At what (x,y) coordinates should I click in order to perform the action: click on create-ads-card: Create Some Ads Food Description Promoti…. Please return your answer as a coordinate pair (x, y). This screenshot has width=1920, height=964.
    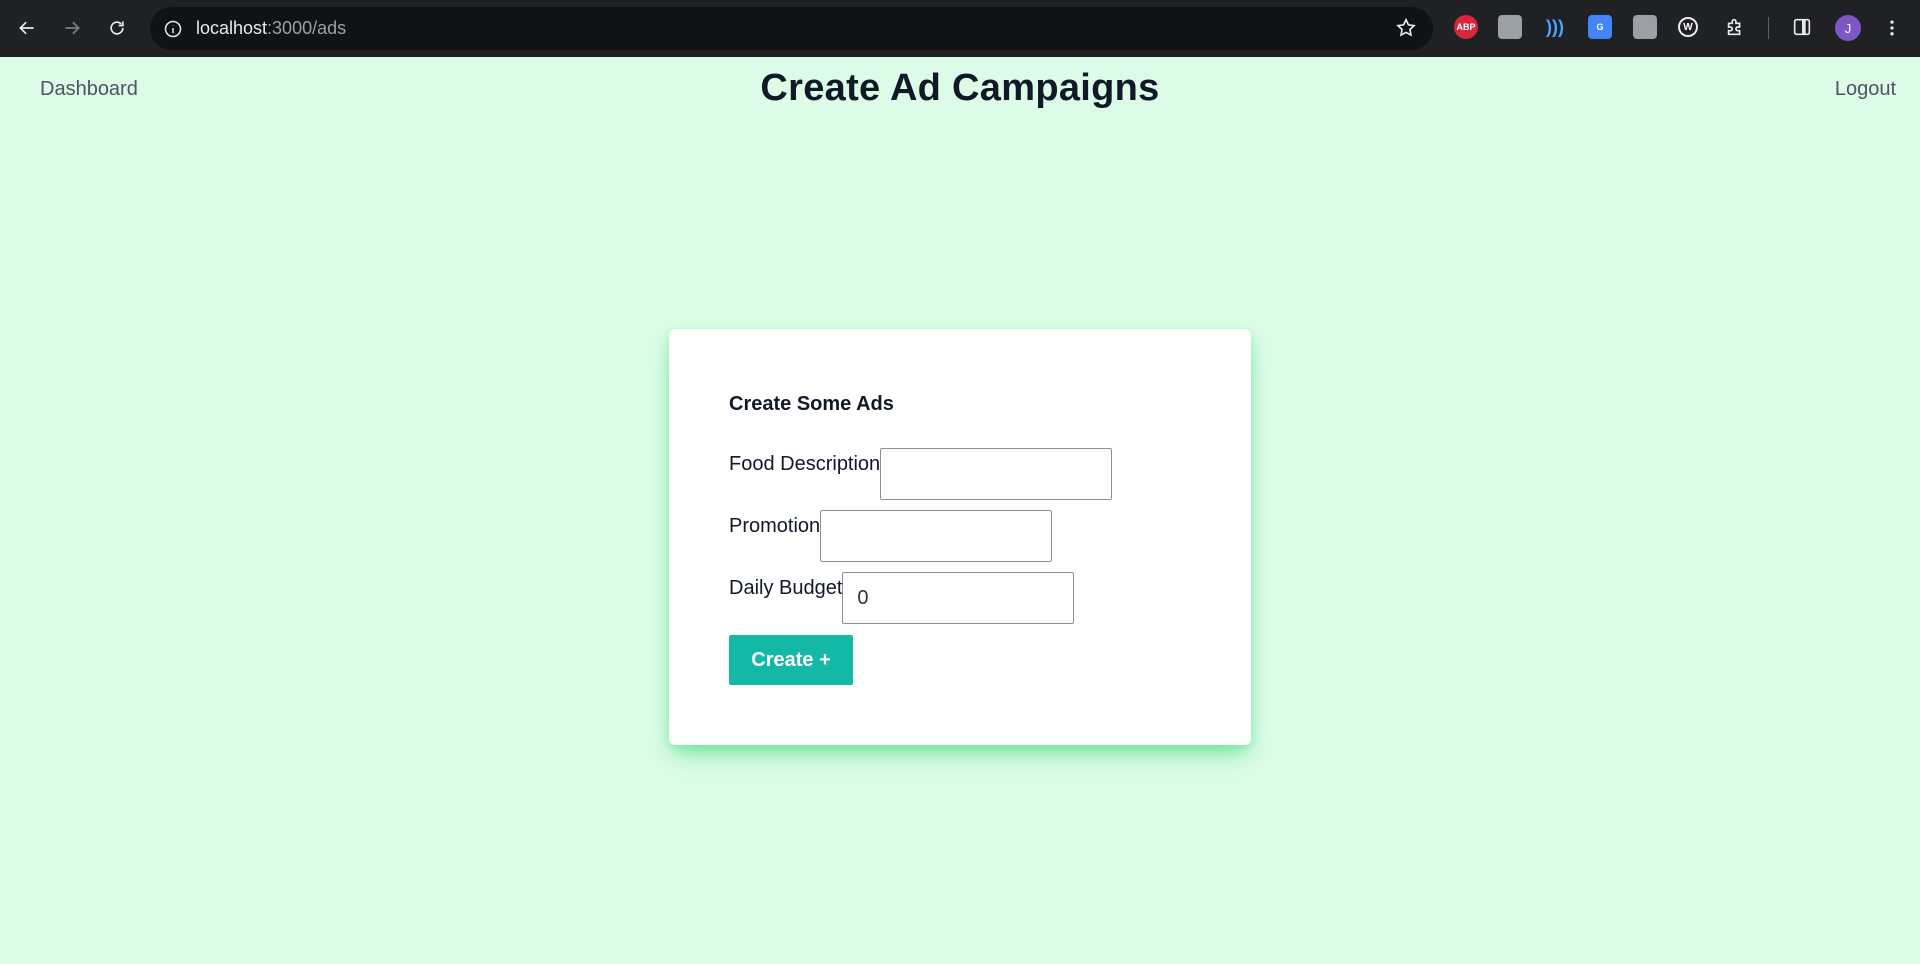
    Looking at the image, I should click on (960, 537).